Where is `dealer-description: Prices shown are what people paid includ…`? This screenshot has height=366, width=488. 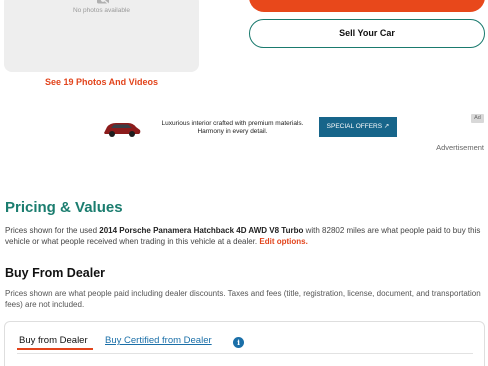
dealer-description: Prices shown are what people paid includ… is located at coordinates (243, 299).